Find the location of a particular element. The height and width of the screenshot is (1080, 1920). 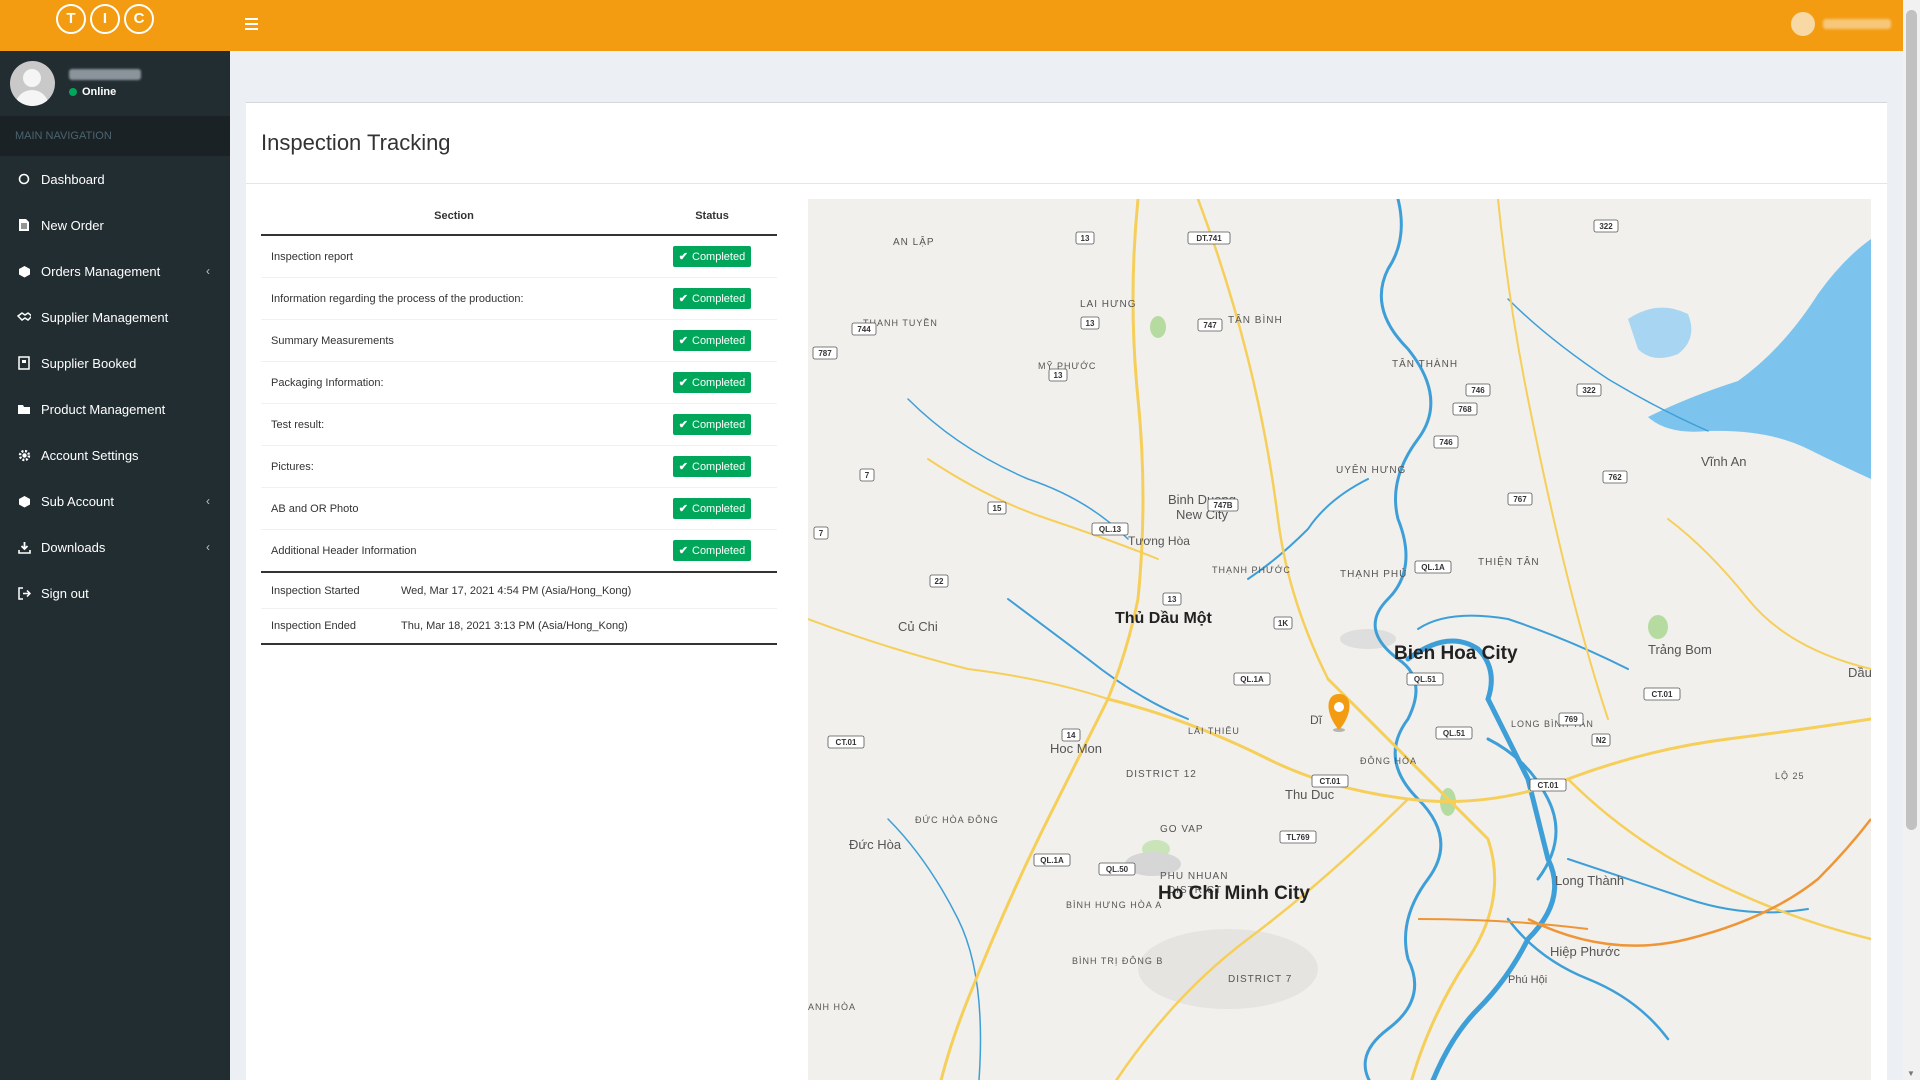

map-label: DISTRICT 7 is located at coordinates (1260, 979).